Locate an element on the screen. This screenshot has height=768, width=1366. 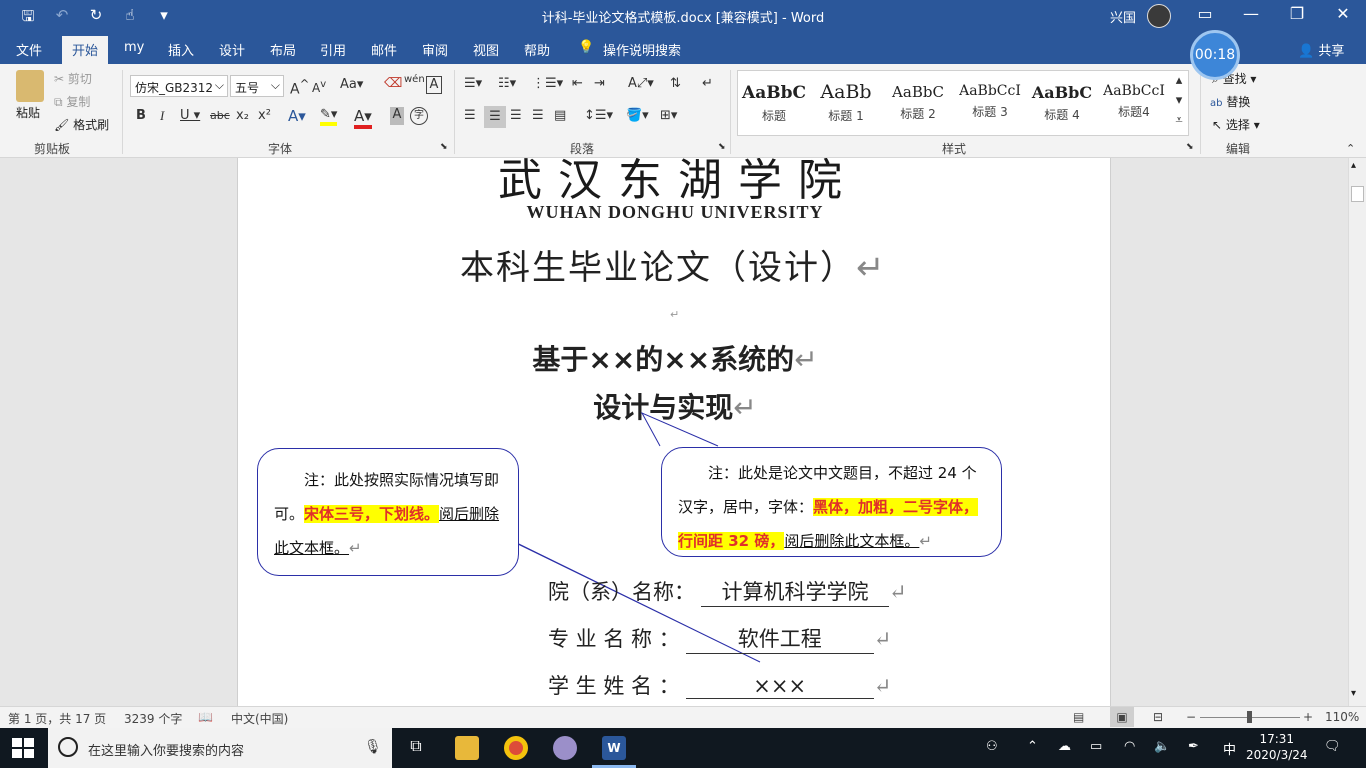
subscript-button: x₂ is located at coordinates (242, 115).